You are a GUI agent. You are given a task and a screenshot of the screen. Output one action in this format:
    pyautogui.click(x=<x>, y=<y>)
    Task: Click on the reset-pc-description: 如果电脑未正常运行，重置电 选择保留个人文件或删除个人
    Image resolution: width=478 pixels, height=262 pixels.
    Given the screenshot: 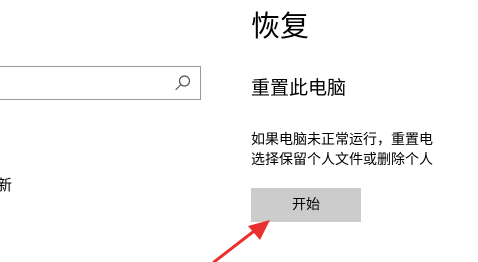 What is the action you would take?
    pyautogui.click(x=364, y=150)
    